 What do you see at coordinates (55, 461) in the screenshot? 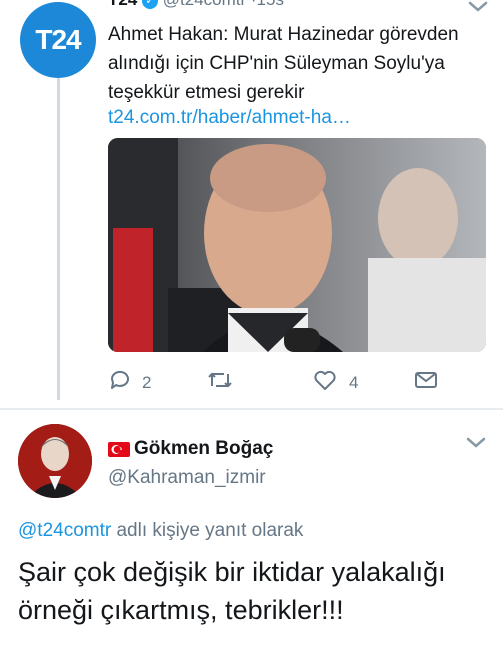
I see `avatar` at bounding box center [55, 461].